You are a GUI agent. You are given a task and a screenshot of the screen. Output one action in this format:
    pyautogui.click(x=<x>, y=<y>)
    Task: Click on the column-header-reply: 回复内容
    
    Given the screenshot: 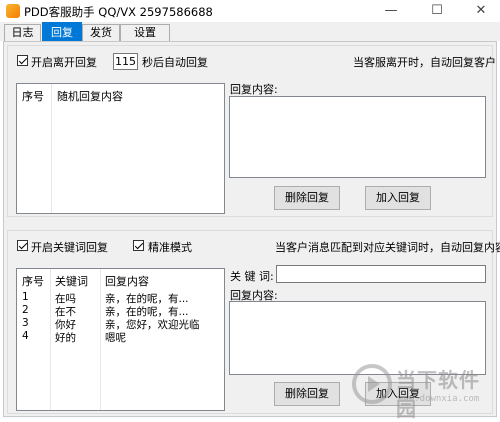 What is the action you would take?
    pyautogui.click(x=127, y=281)
    